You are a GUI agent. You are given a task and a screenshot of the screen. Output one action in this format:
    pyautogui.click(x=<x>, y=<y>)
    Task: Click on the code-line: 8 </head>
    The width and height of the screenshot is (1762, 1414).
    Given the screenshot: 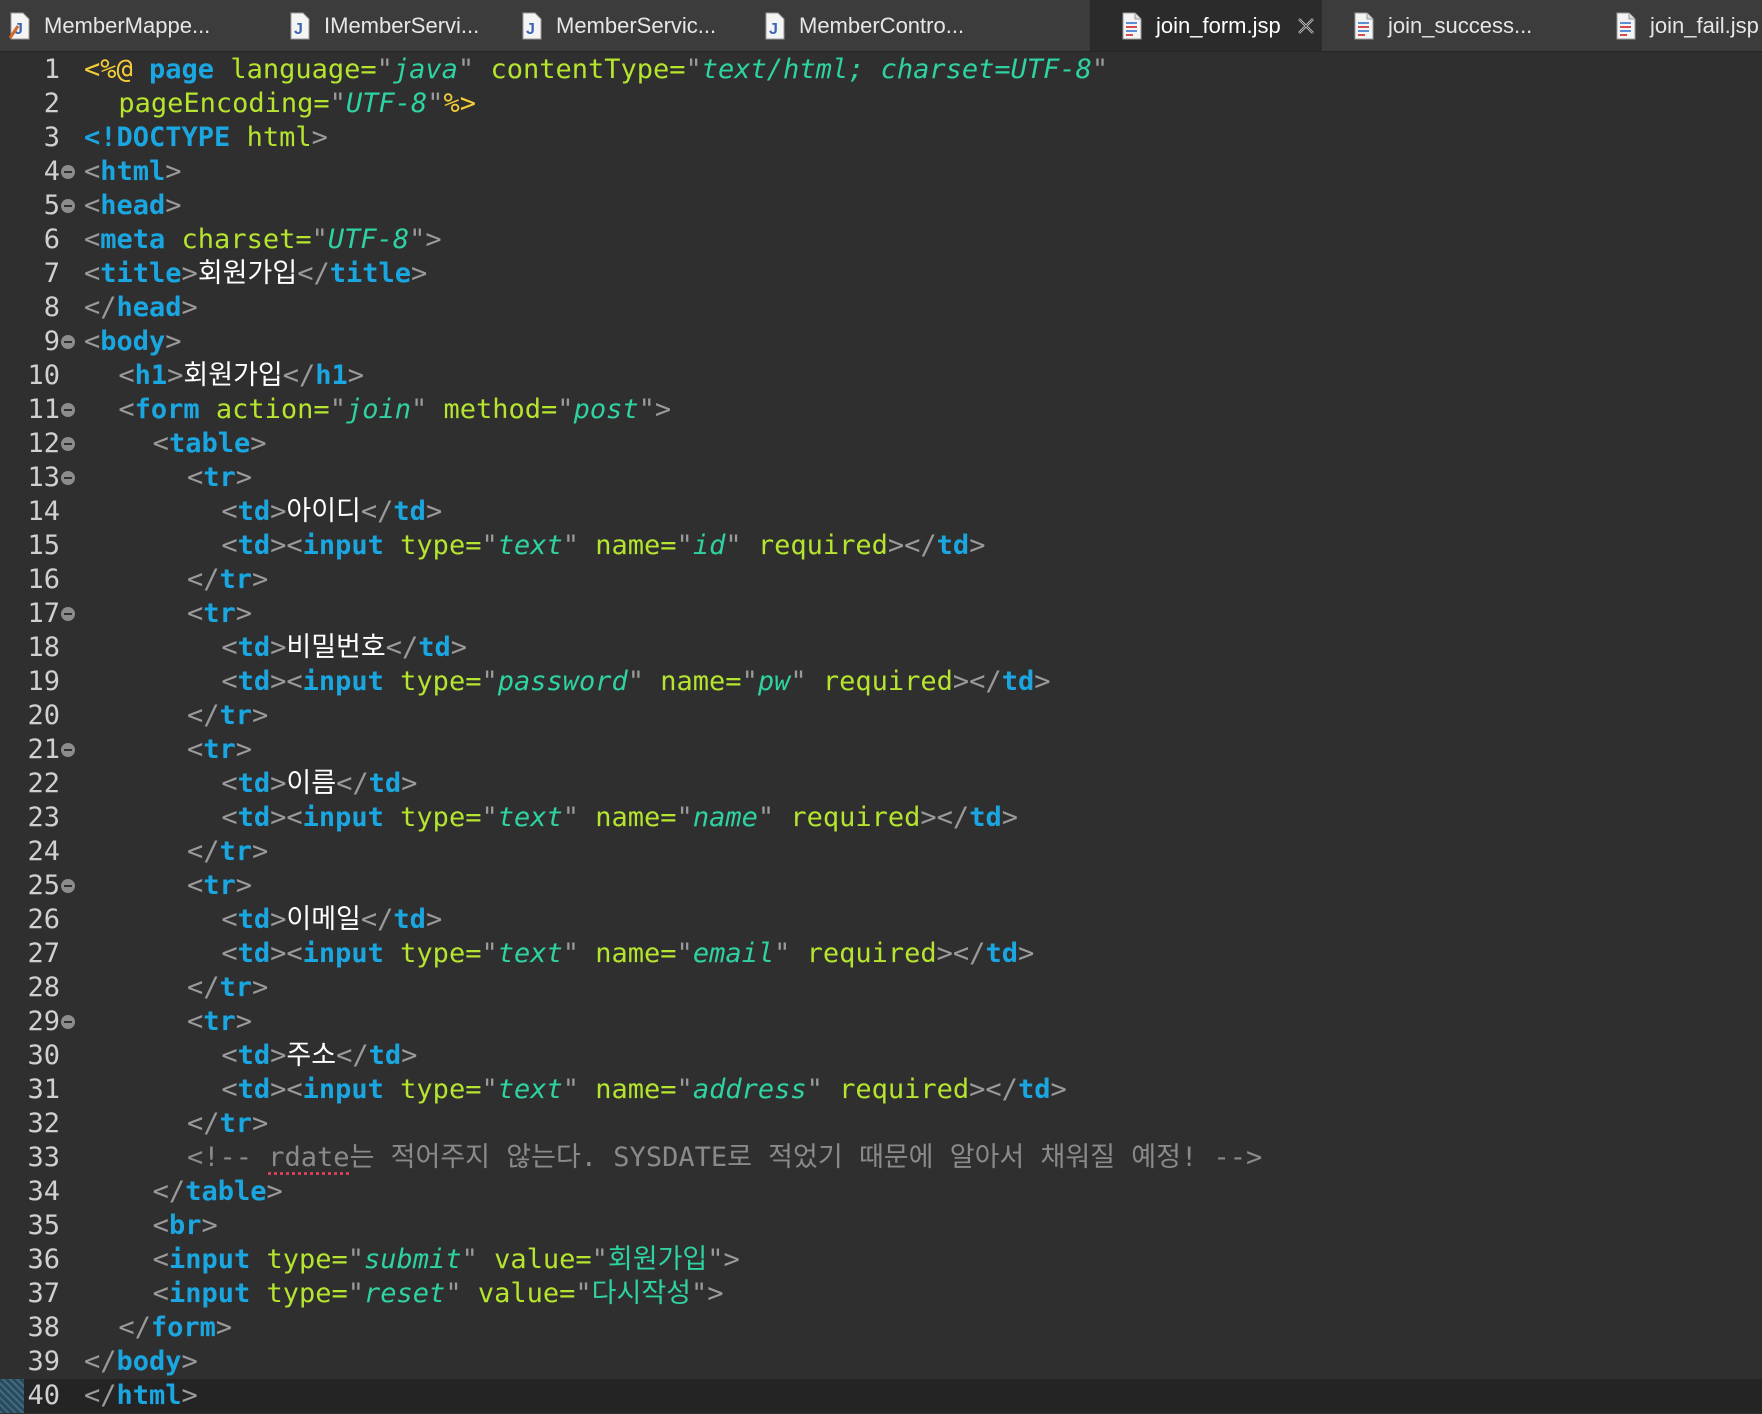 What is the action you would take?
    pyautogui.click(x=881, y=308)
    